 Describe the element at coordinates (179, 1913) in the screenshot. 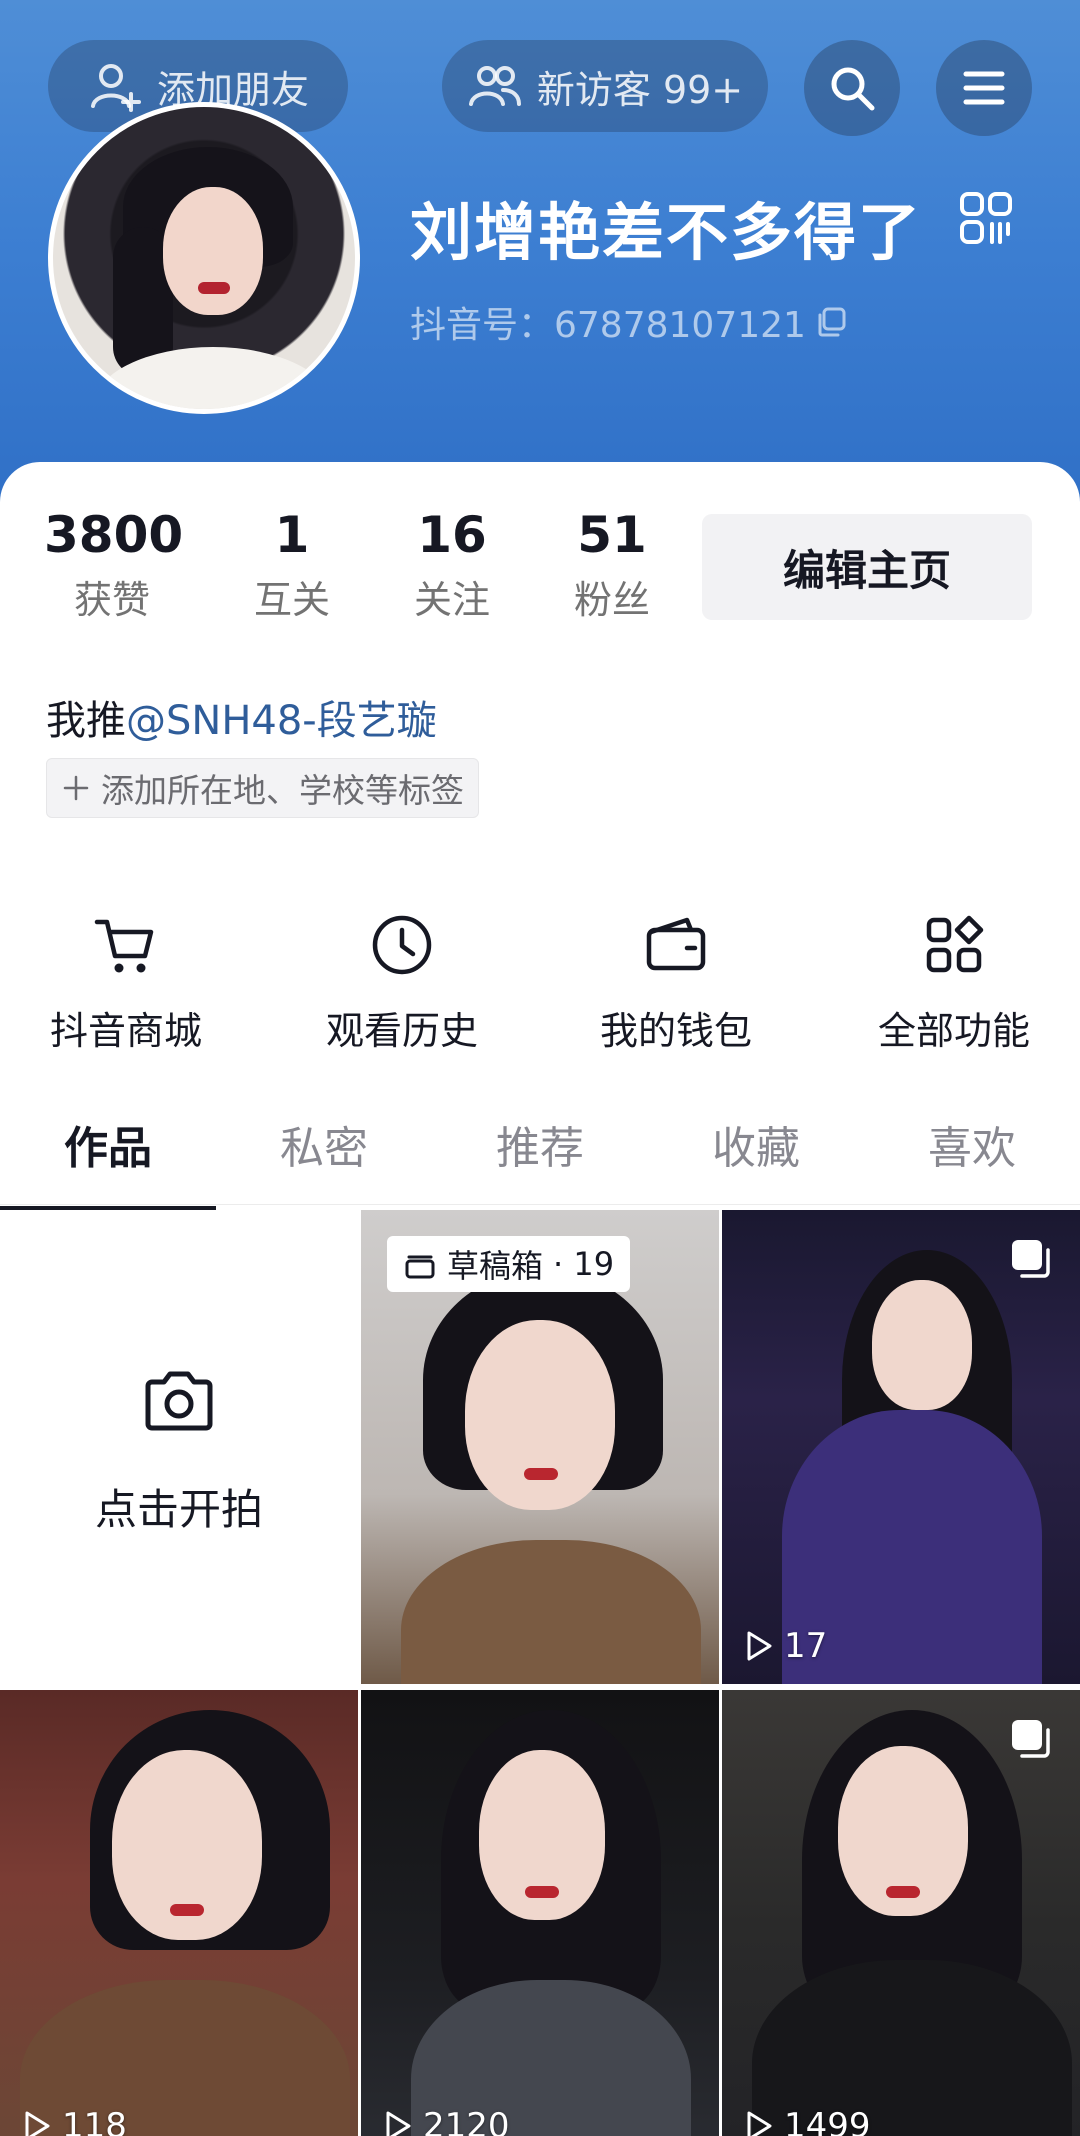

I see `video-thumbnail: 118` at that location.